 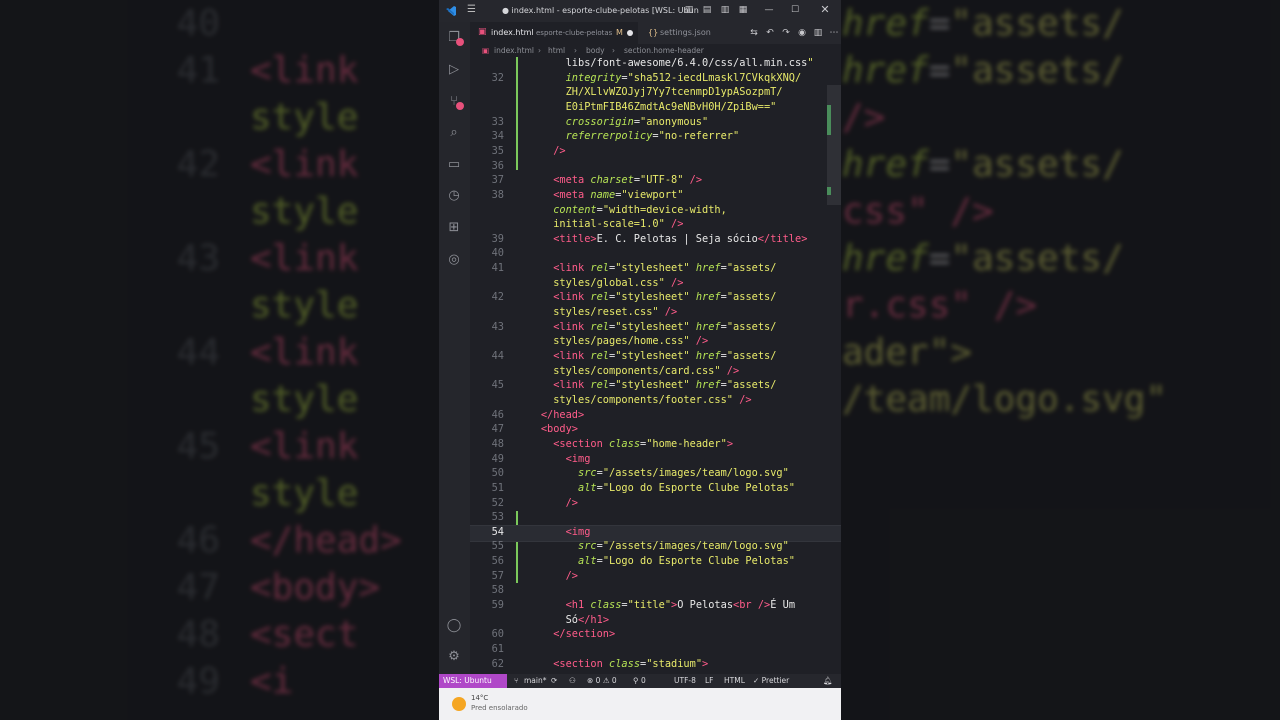 What do you see at coordinates (499, 708) in the screenshot?
I see `weather-description: Pred ensolarado` at bounding box center [499, 708].